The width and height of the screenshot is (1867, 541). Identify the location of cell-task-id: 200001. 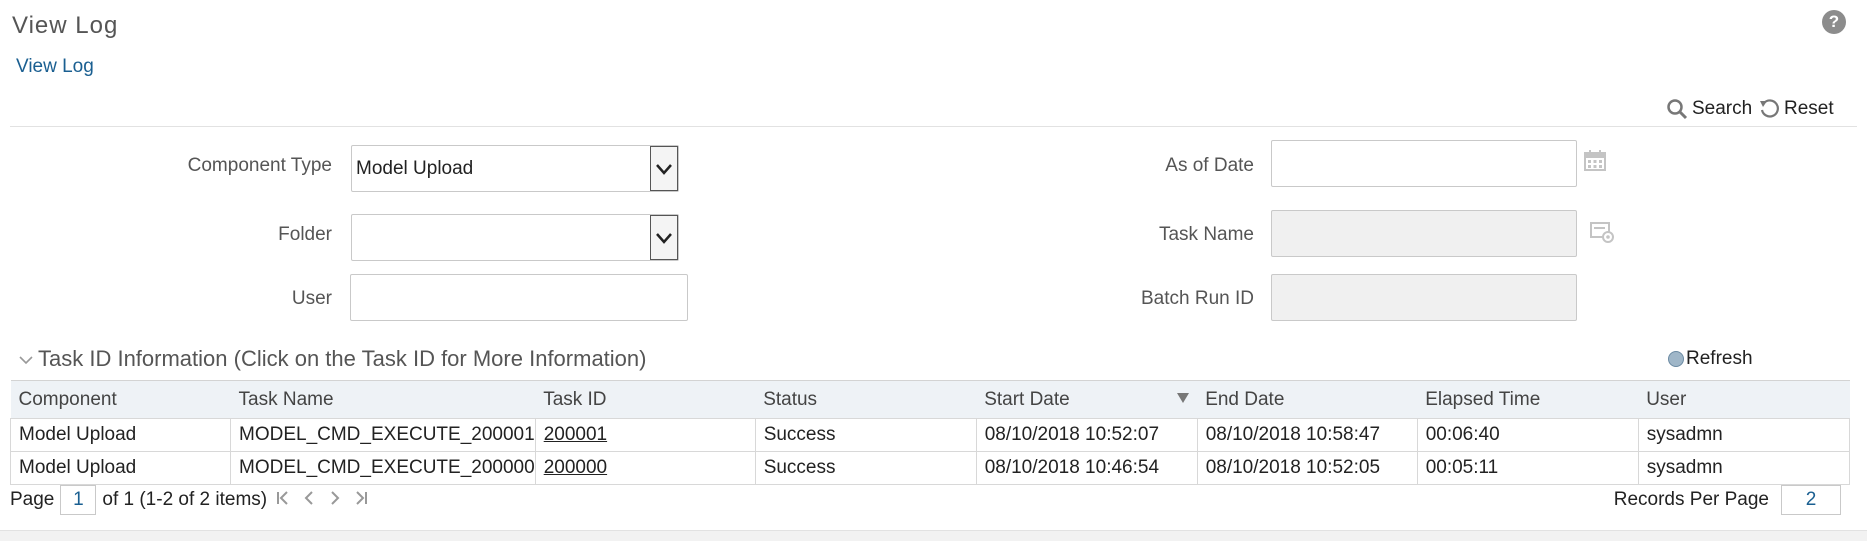
(645, 435).